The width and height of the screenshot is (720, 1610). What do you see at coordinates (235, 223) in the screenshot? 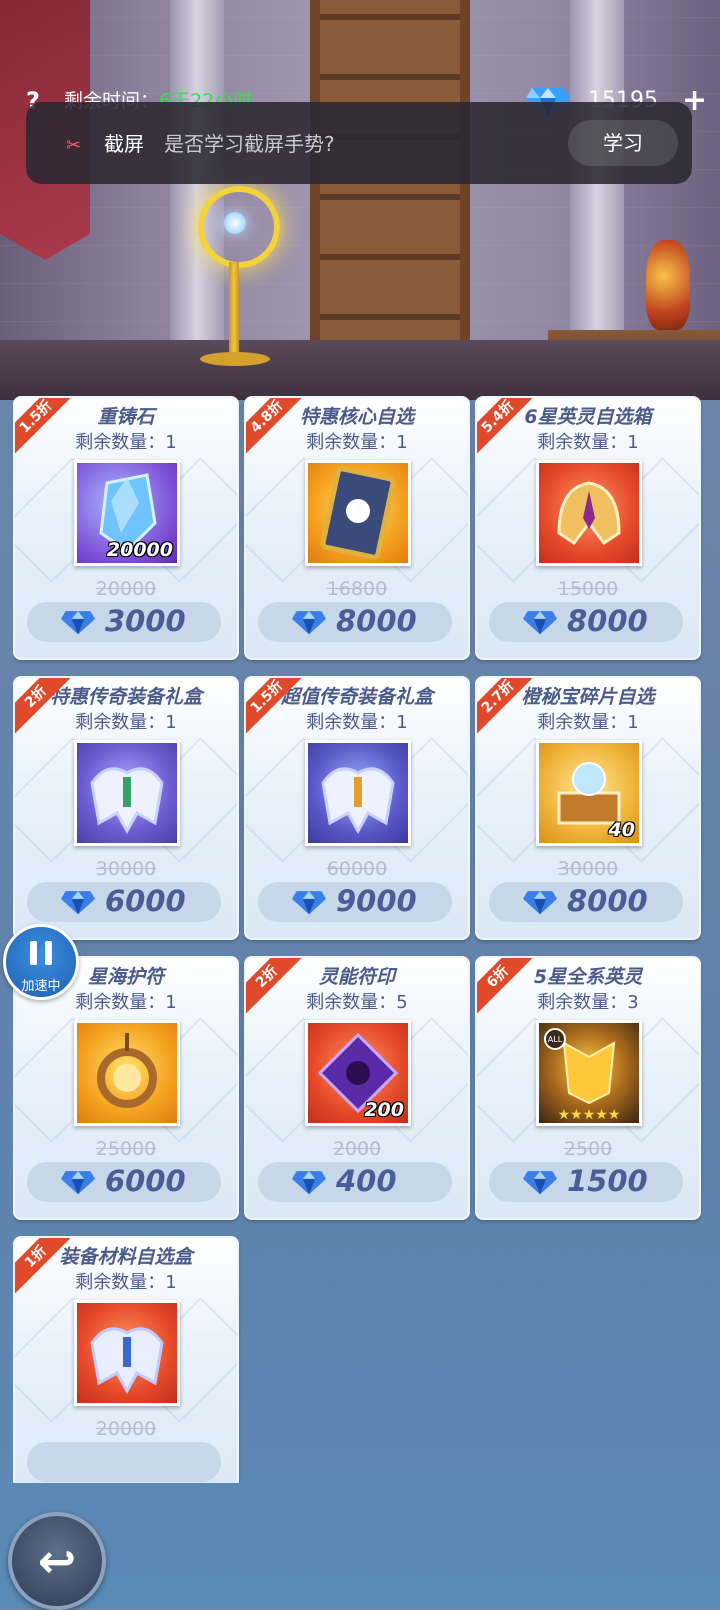
I see `astrolabe-orb` at bounding box center [235, 223].